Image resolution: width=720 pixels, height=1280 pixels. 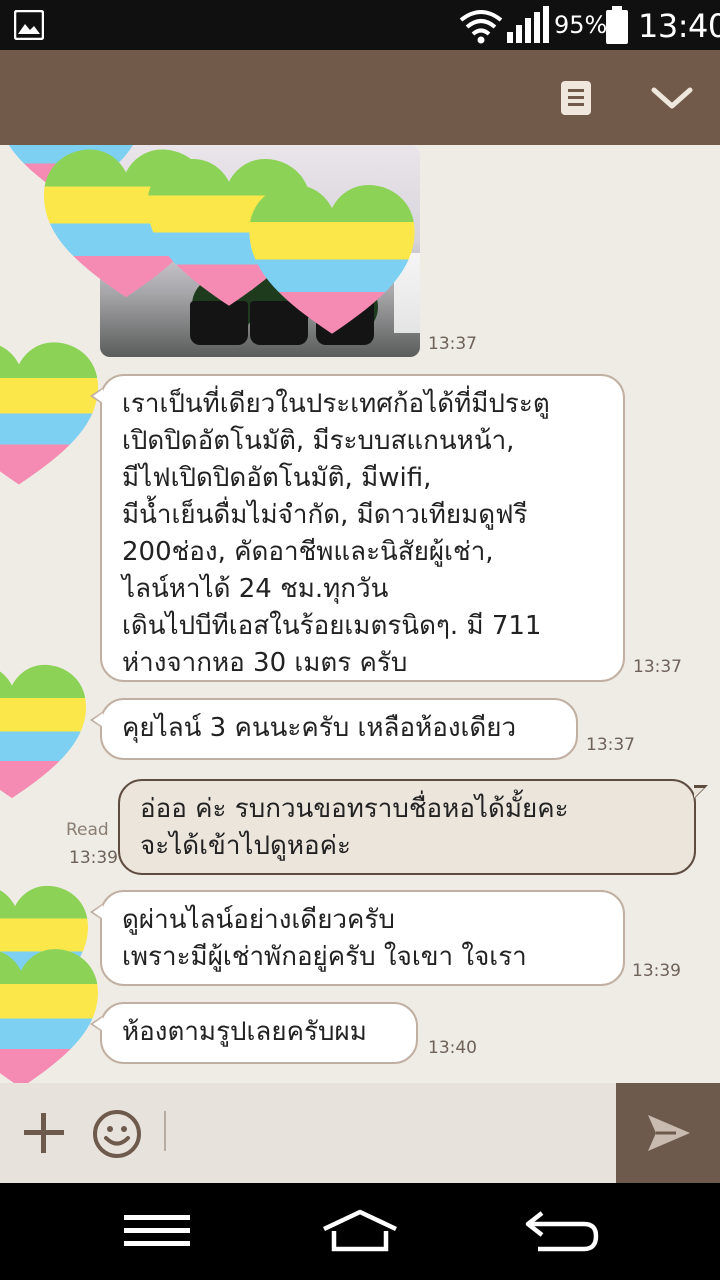 What do you see at coordinates (29, 25) in the screenshot?
I see `gallery-icon` at bounding box center [29, 25].